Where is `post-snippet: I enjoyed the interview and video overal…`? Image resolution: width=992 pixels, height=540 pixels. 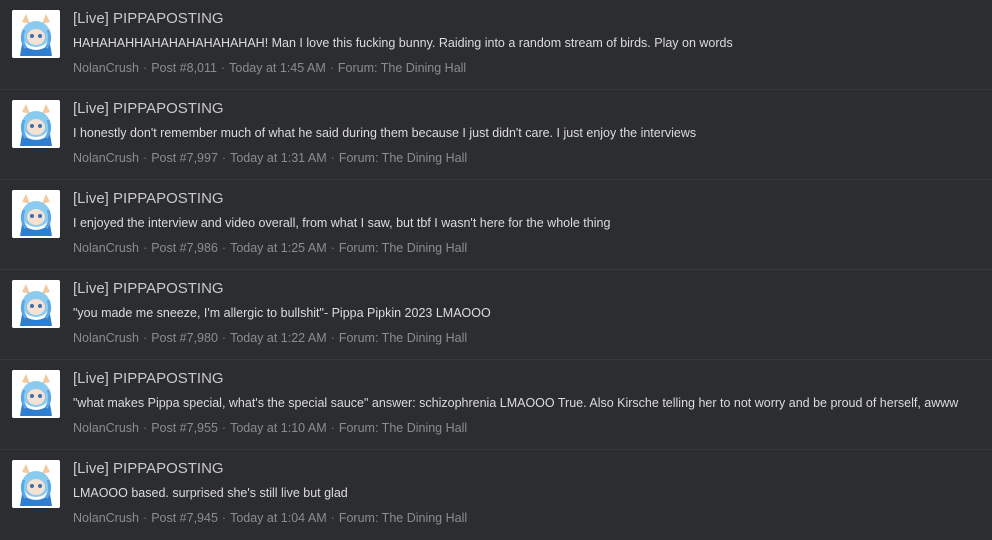
post-snippet: I enjoyed the interview and video overal… is located at coordinates (342, 223).